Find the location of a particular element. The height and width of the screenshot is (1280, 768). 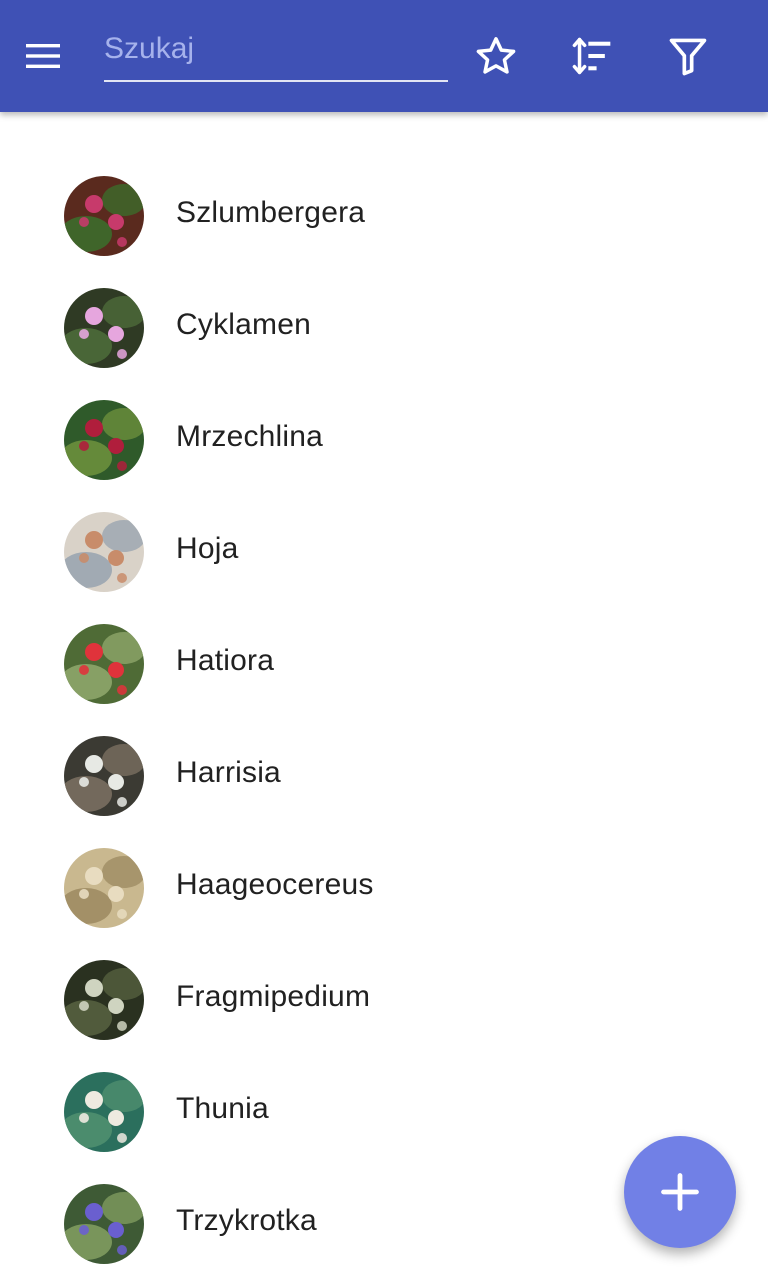

favorites-button is located at coordinates (496, 56).